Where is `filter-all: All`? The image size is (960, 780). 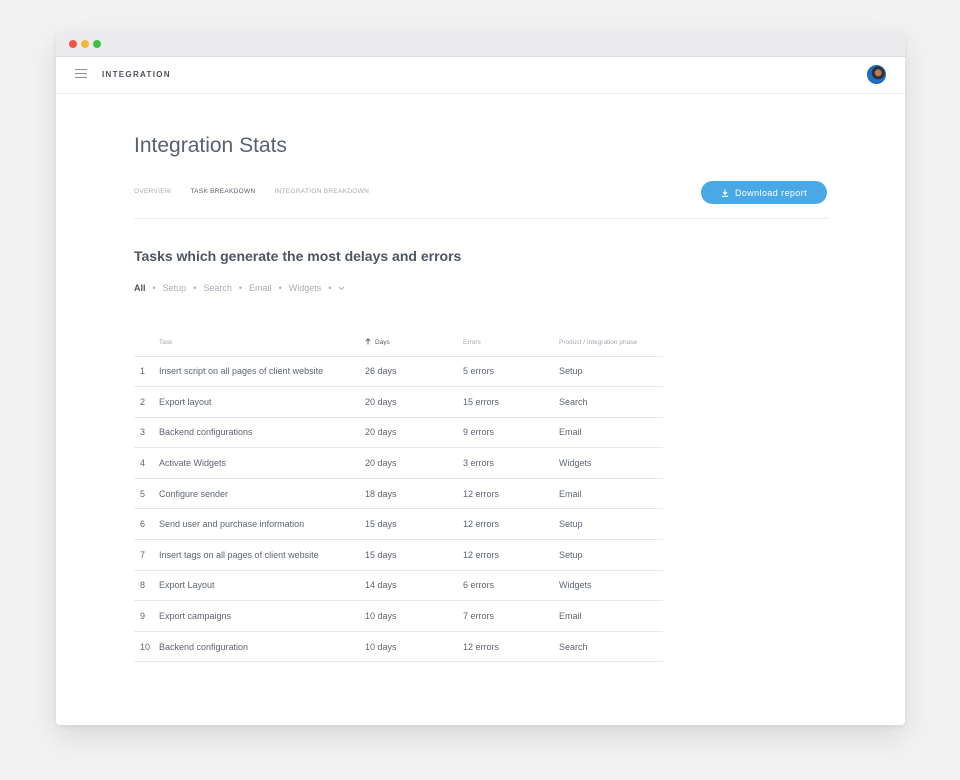
filter-all: All is located at coordinates (140, 288).